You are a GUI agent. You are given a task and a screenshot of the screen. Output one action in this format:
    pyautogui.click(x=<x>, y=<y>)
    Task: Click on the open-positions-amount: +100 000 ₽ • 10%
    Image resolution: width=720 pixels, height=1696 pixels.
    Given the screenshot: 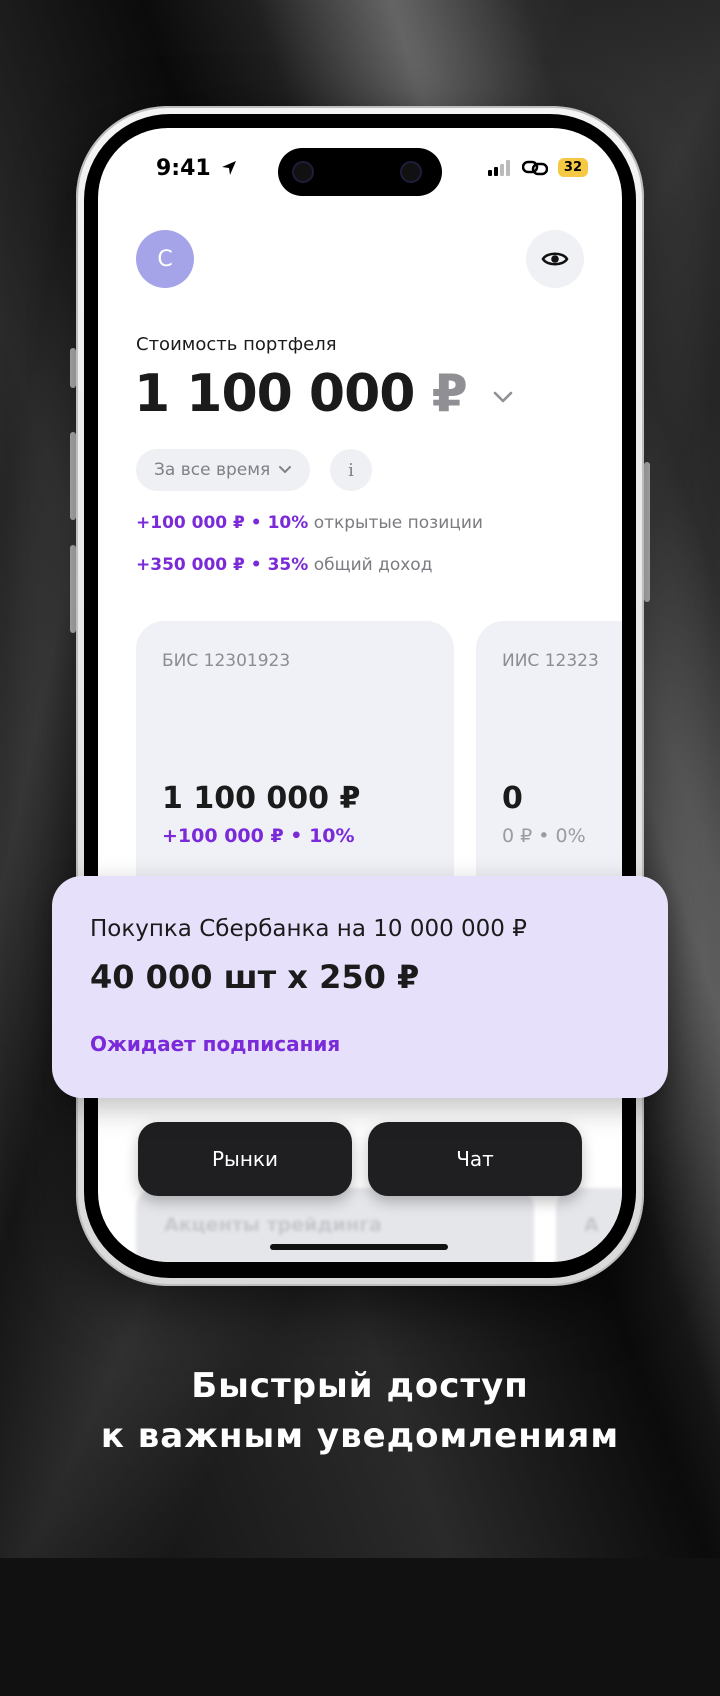 What is the action you would take?
    pyautogui.click(x=222, y=523)
    